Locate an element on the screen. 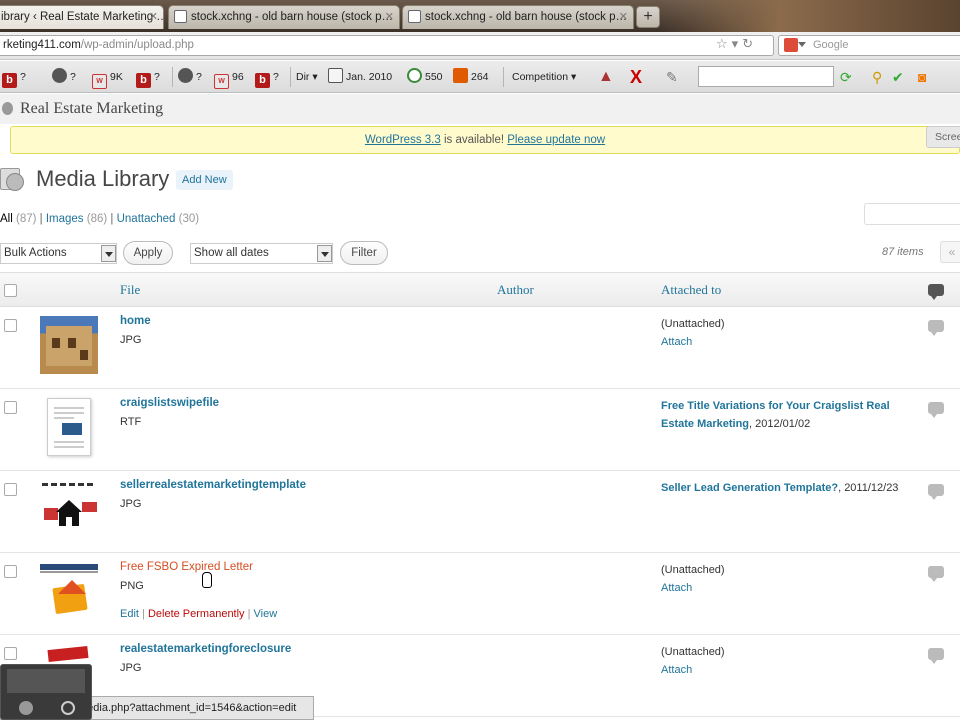 The width and height of the screenshot is (960, 720). play-icon is located at coordinates (68, 708).